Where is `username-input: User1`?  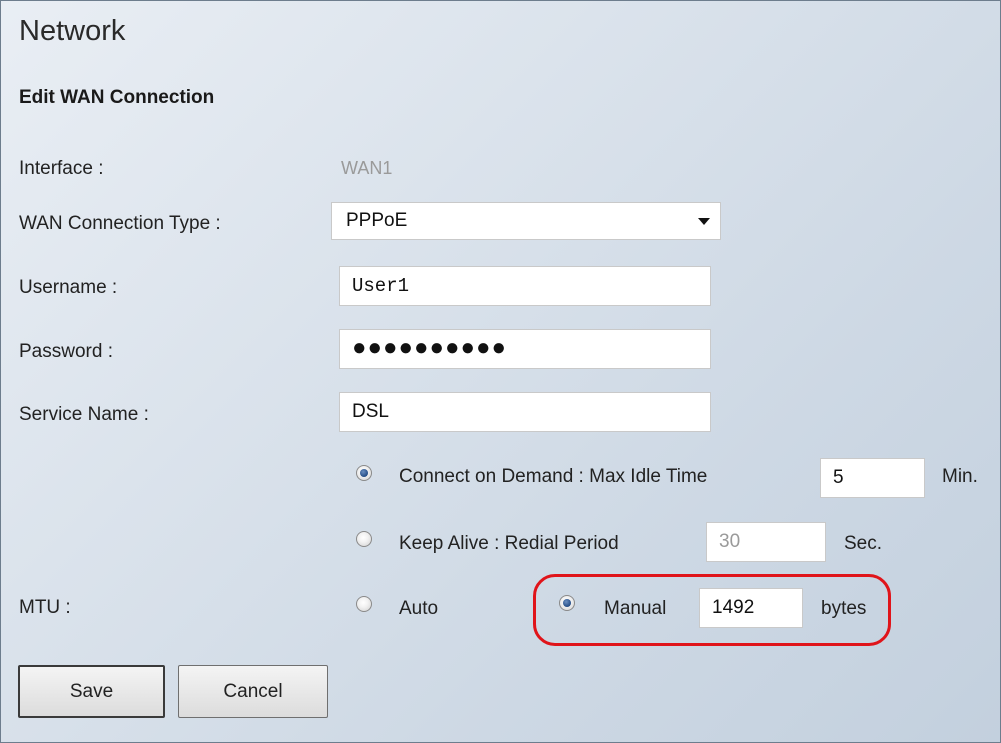
username-input: User1 is located at coordinates (525, 286).